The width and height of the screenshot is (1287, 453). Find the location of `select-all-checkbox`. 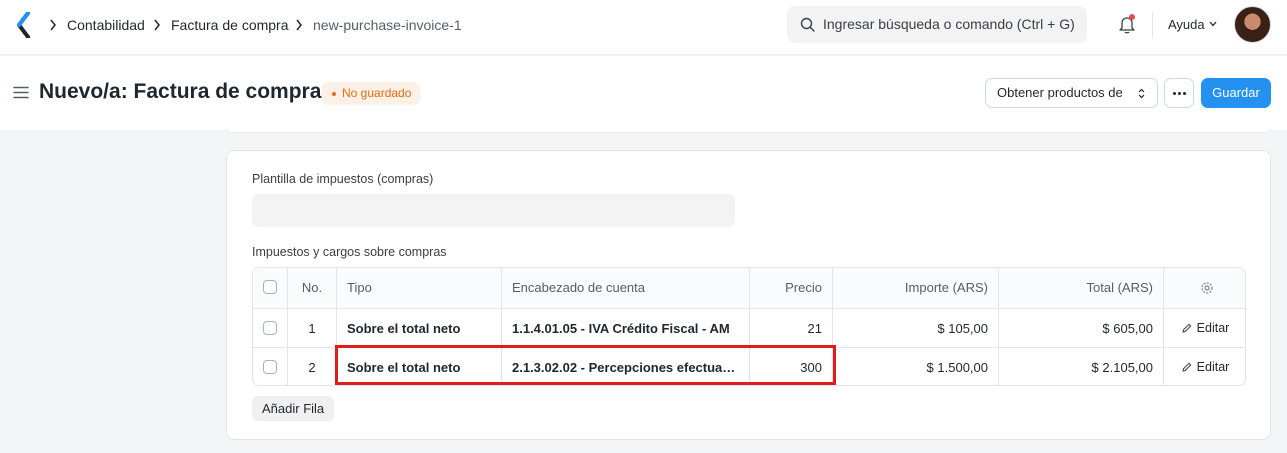

select-all-checkbox is located at coordinates (270, 287).